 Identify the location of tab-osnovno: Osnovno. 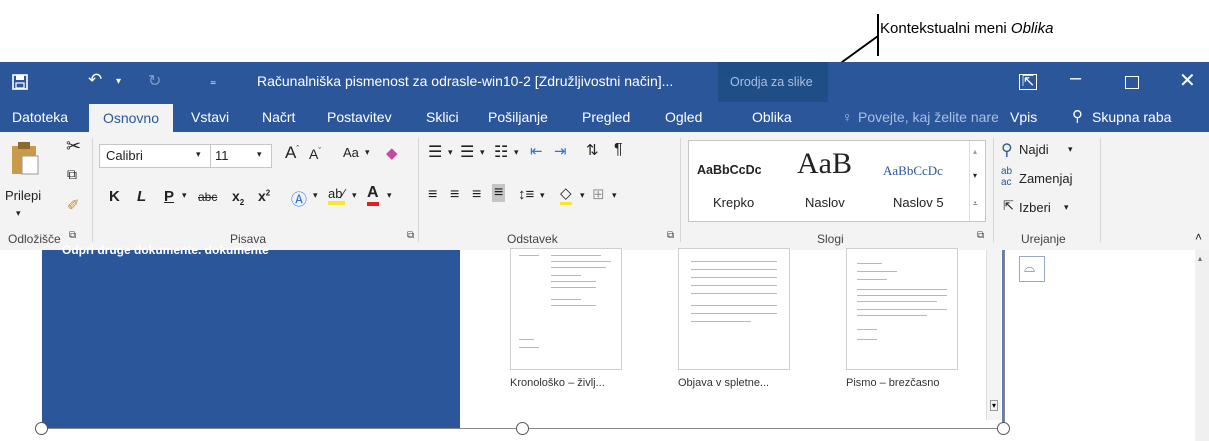
(131, 118).